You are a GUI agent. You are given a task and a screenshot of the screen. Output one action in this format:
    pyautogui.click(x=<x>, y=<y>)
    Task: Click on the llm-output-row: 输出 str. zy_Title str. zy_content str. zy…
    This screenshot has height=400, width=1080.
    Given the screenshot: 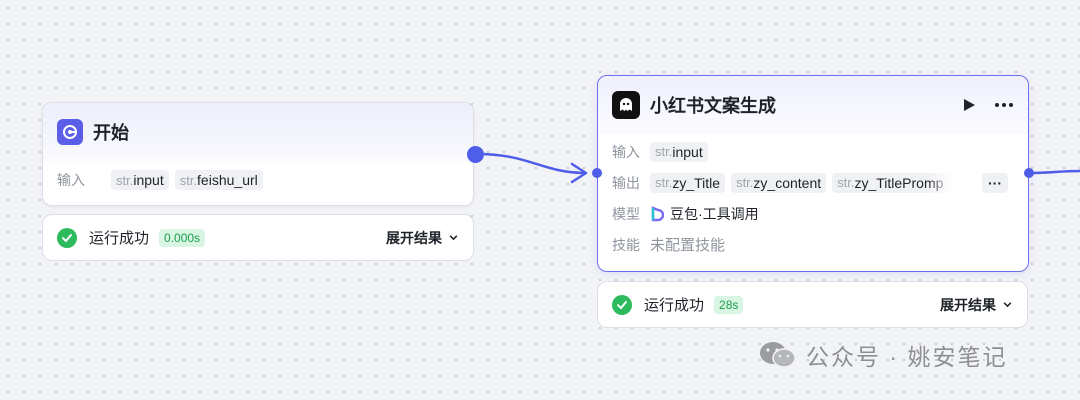 What is the action you would take?
    pyautogui.click(x=813, y=182)
    